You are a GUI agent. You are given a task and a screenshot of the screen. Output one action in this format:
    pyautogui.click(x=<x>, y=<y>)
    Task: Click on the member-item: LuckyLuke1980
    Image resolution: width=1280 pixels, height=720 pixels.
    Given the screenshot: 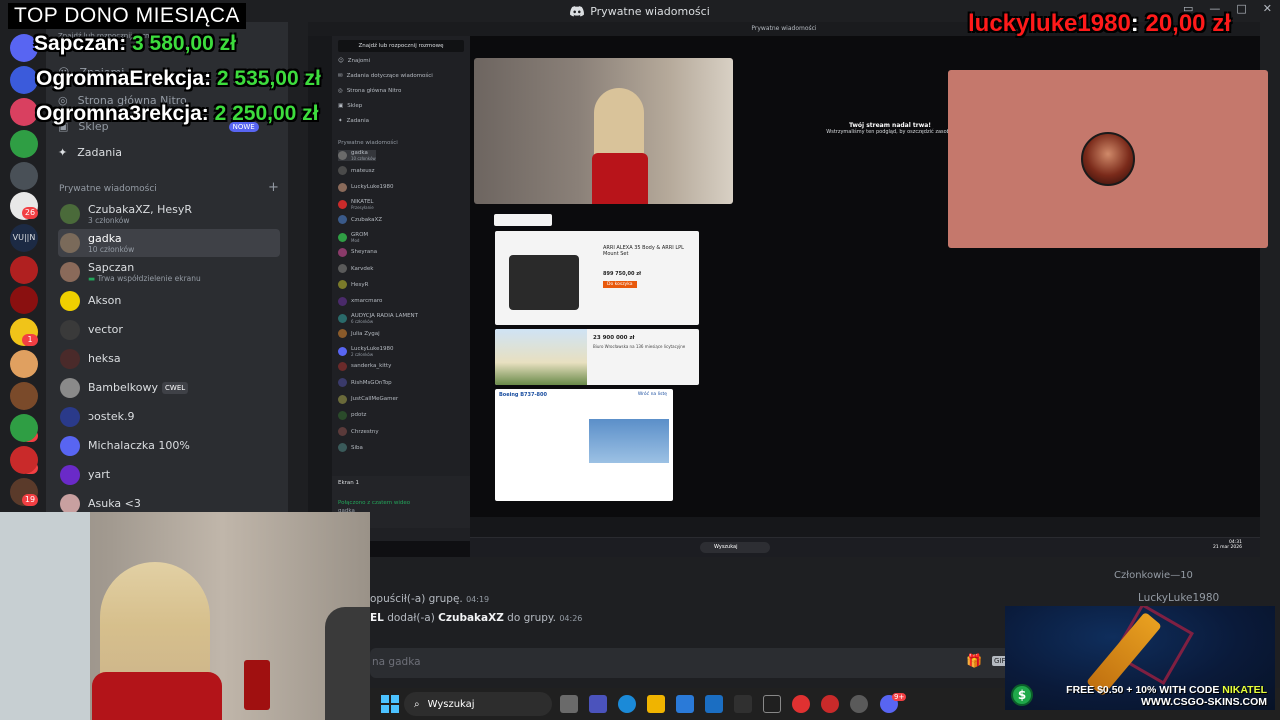 What is the action you would take?
    pyautogui.click(x=1178, y=598)
    